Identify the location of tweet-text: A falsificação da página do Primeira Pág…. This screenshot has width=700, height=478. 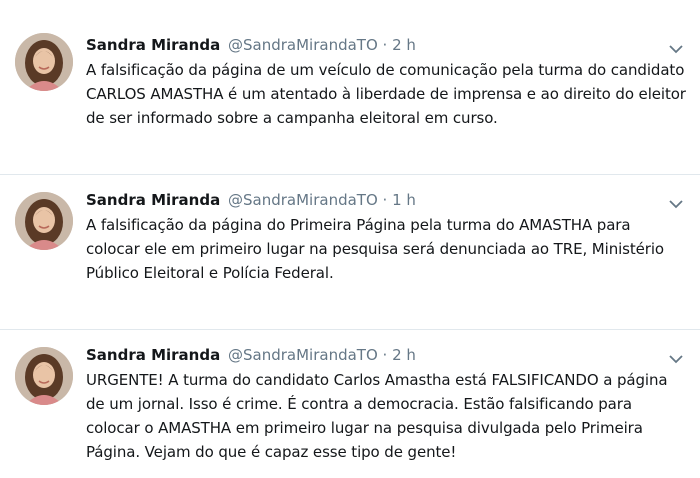
(375, 249).